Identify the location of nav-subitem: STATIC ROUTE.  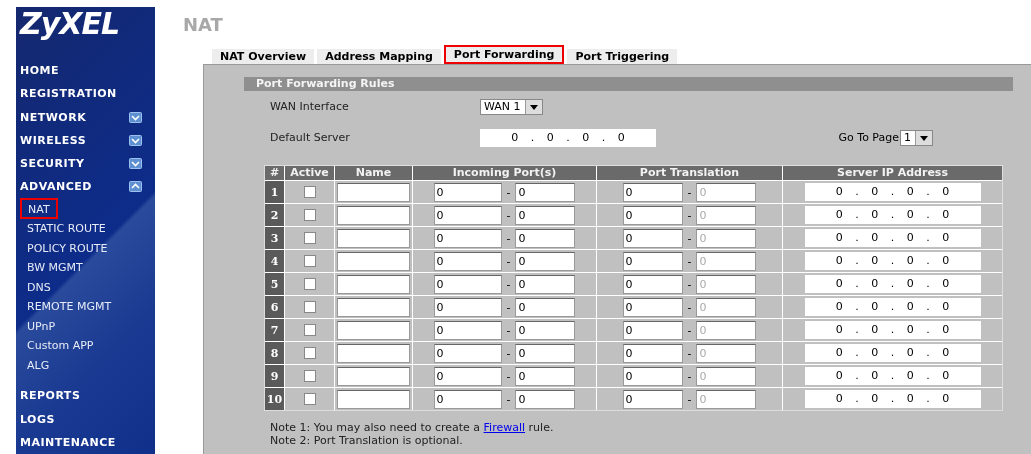
(66, 229).